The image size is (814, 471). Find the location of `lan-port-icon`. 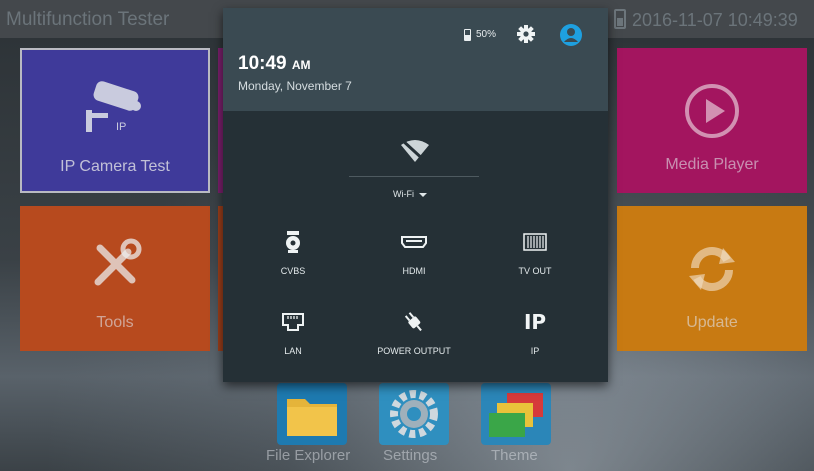

lan-port-icon is located at coordinates (293, 322).